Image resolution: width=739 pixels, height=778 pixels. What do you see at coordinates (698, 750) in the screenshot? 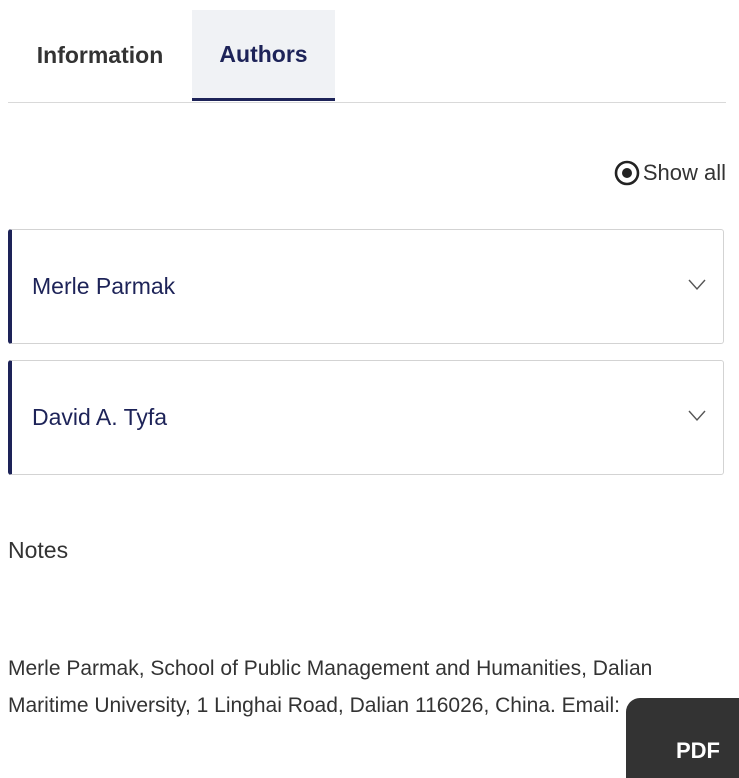
I see `pdf-button-label: PDF` at bounding box center [698, 750].